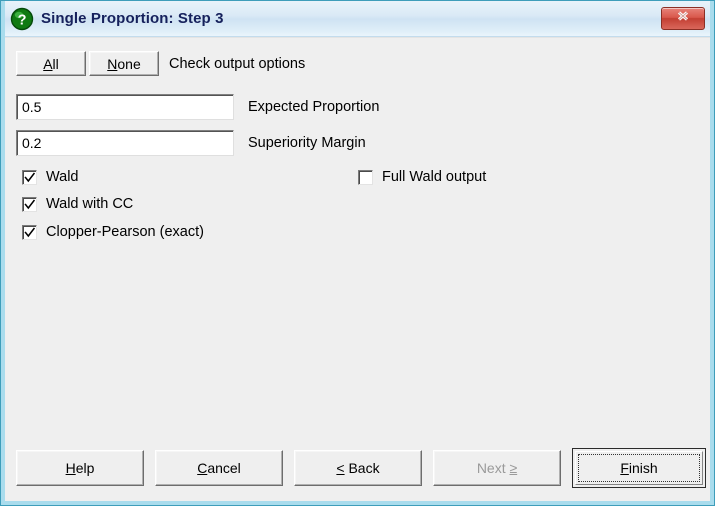  What do you see at coordinates (202, 468) in the screenshot?
I see `cancel-accel: C` at bounding box center [202, 468].